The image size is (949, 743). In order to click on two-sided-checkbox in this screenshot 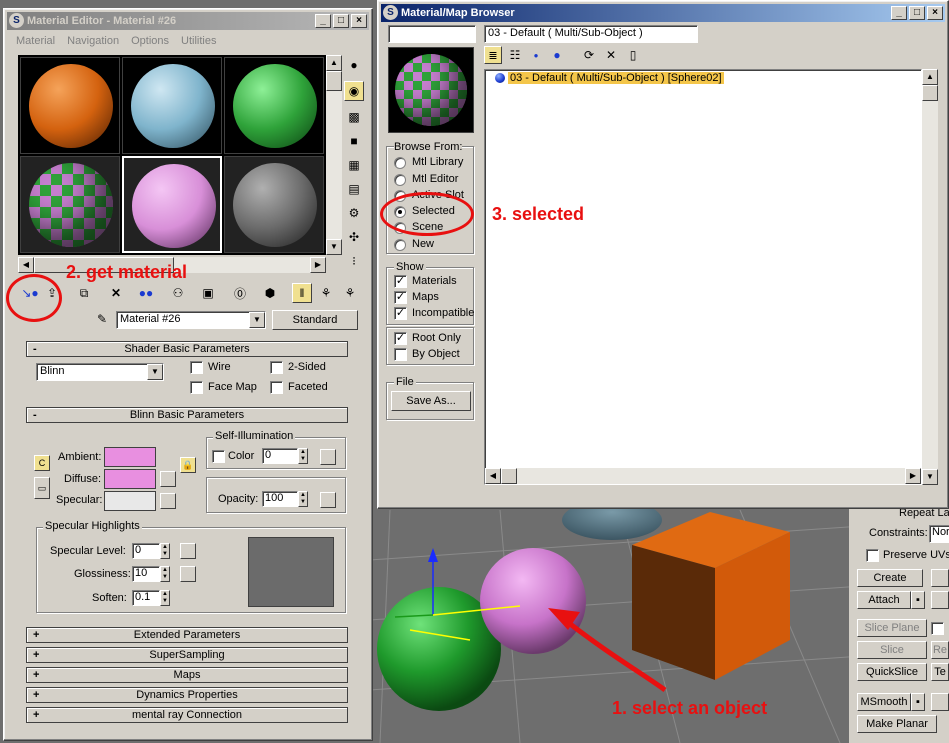, I will do `click(276, 367)`.